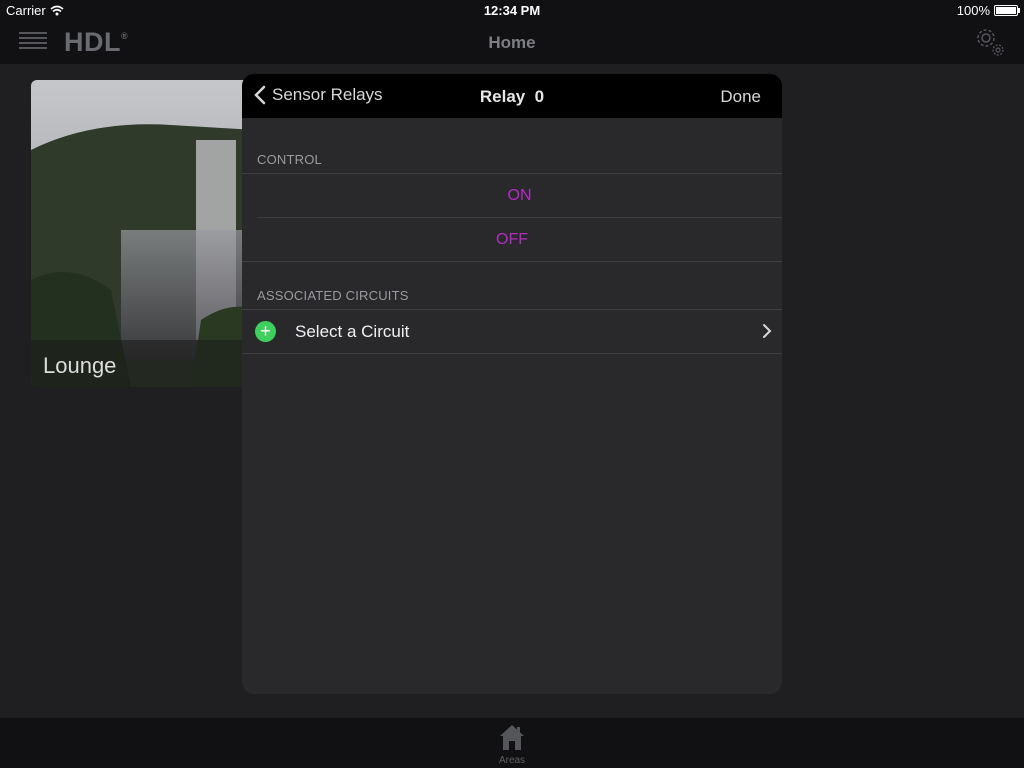  I want to click on battery-percent: 100%, so click(973, 10).